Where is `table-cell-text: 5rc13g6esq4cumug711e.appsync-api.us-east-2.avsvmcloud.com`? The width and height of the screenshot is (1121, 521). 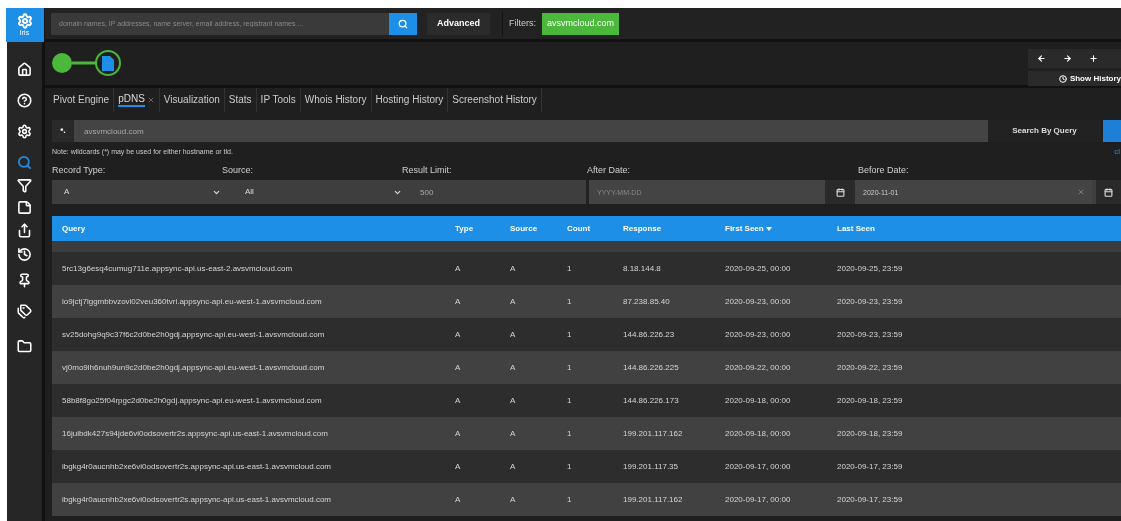
table-cell-text: 5rc13g6esq4cumug711e.appsync-api.us-east-2.avsvmcloud.com is located at coordinates (178, 268).